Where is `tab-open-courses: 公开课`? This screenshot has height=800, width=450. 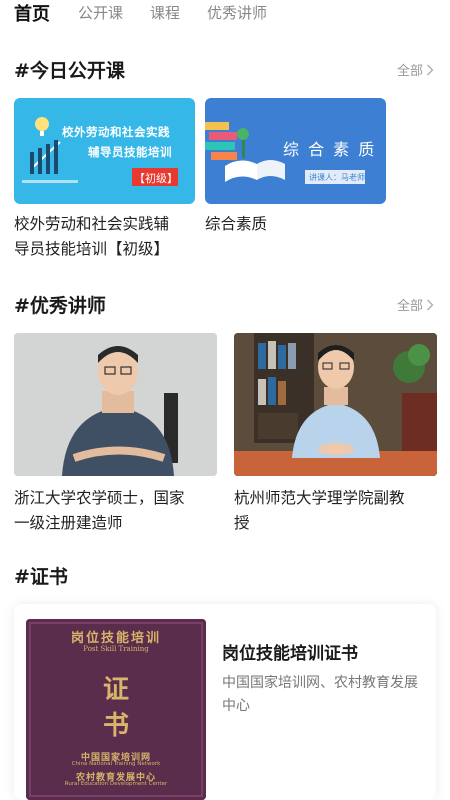
tab-open-courses: 公开课 is located at coordinates (100, 12).